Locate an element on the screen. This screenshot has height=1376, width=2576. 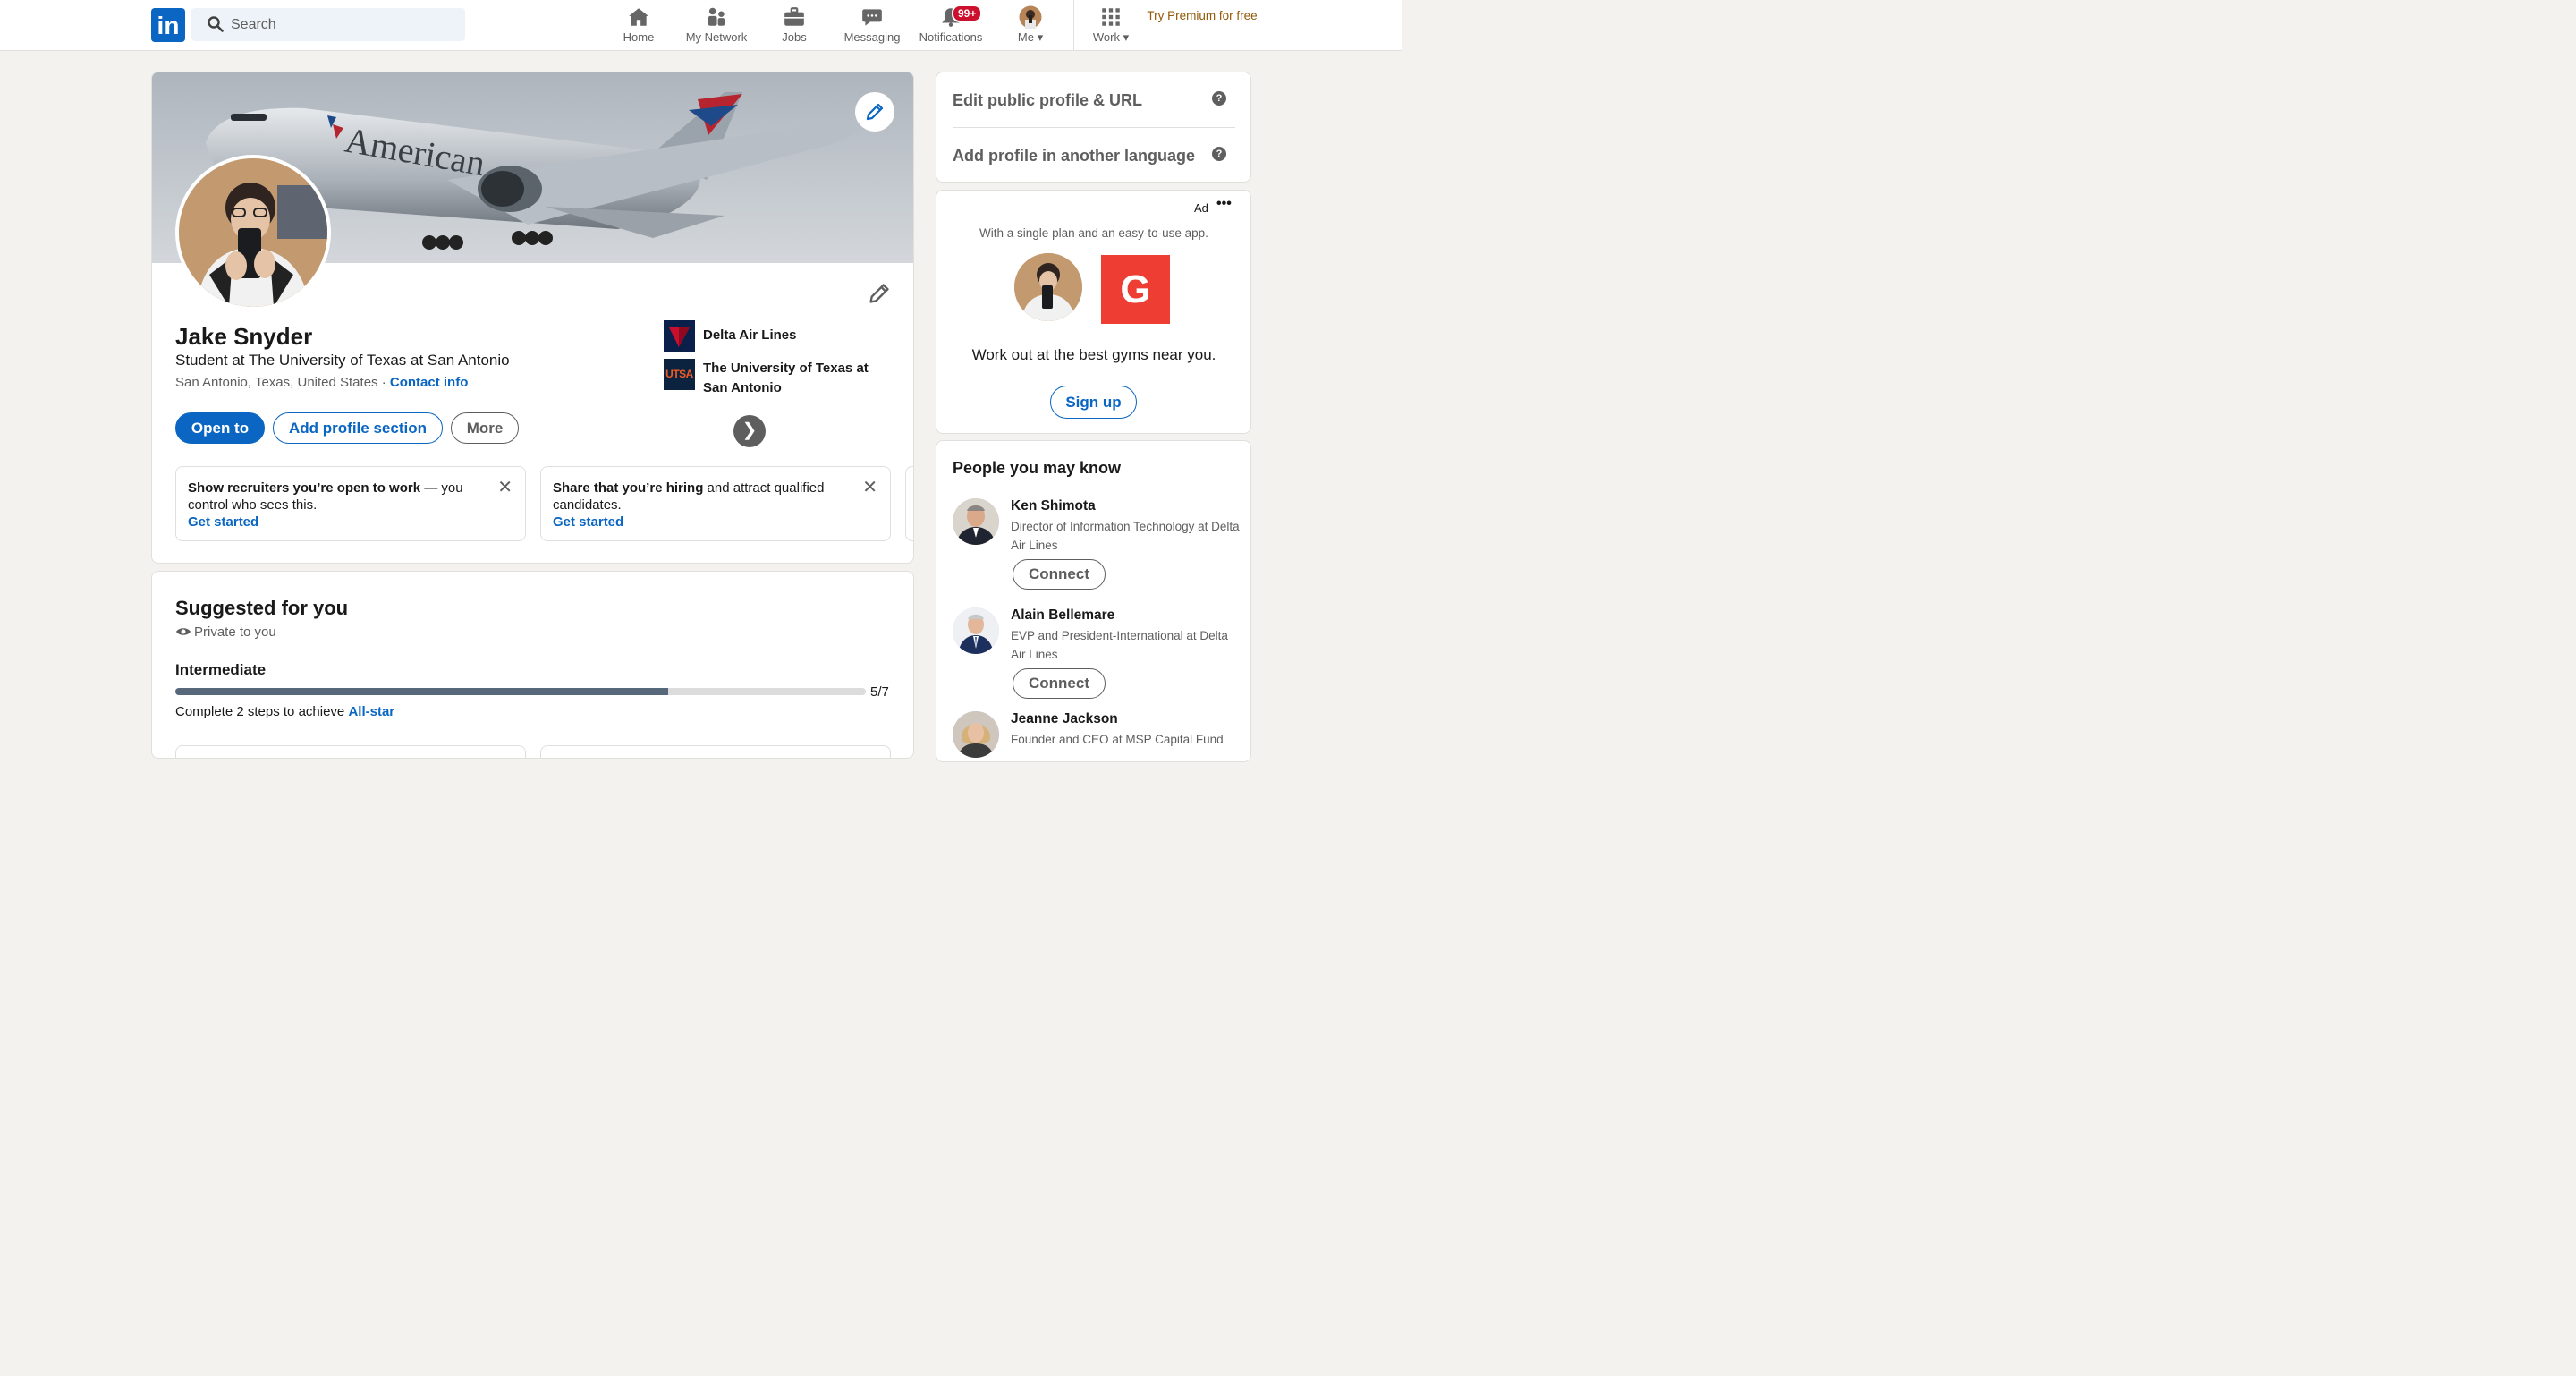
home-icon is located at coordinates (638, 17).